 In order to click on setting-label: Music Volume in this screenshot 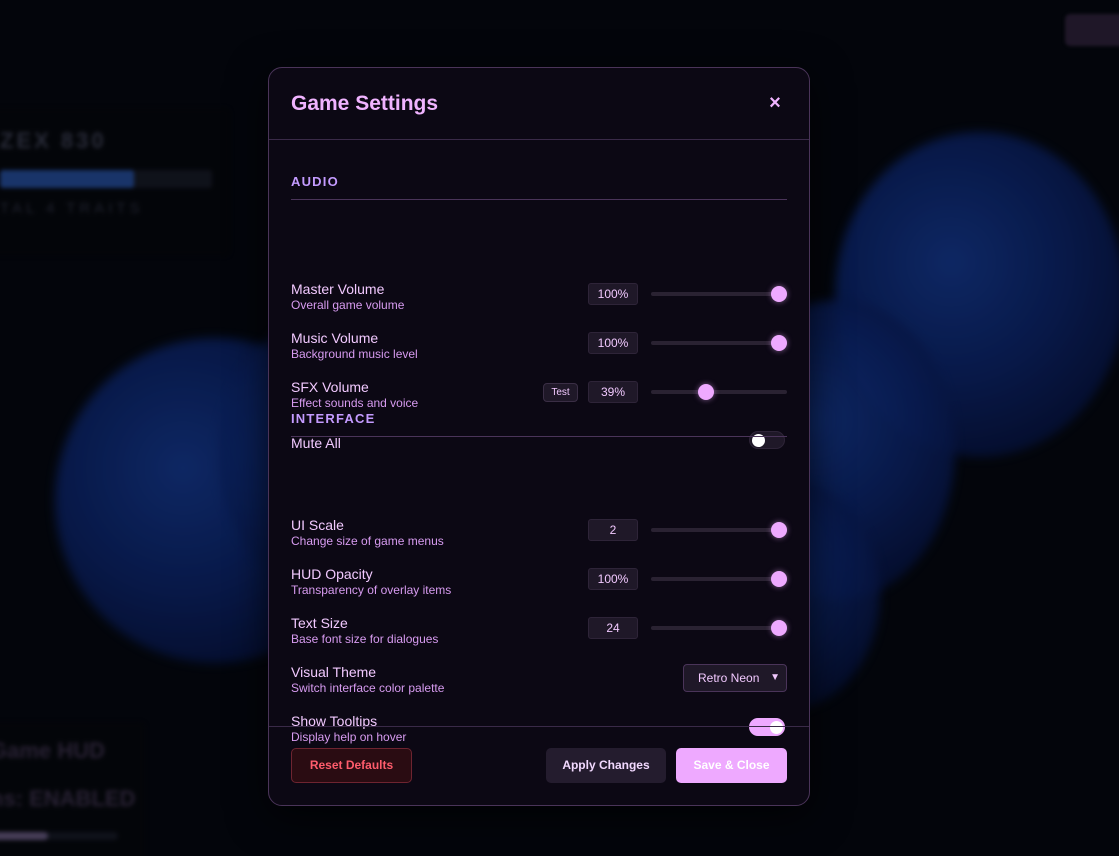, I will do `click(335, 338)`.